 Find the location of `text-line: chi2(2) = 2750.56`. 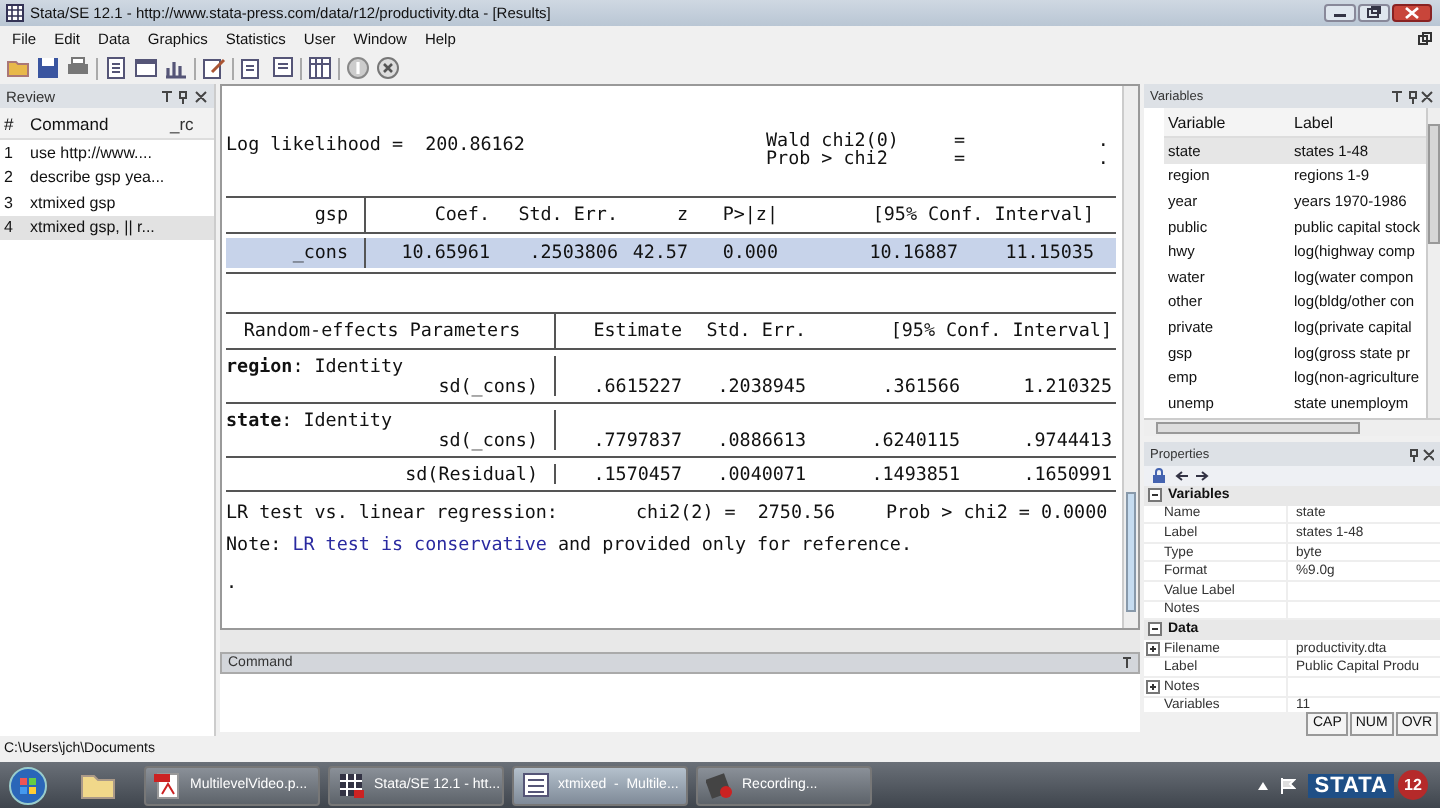

text-line: chi2(2) = 2750.56 is located at coordinates (737, 512).